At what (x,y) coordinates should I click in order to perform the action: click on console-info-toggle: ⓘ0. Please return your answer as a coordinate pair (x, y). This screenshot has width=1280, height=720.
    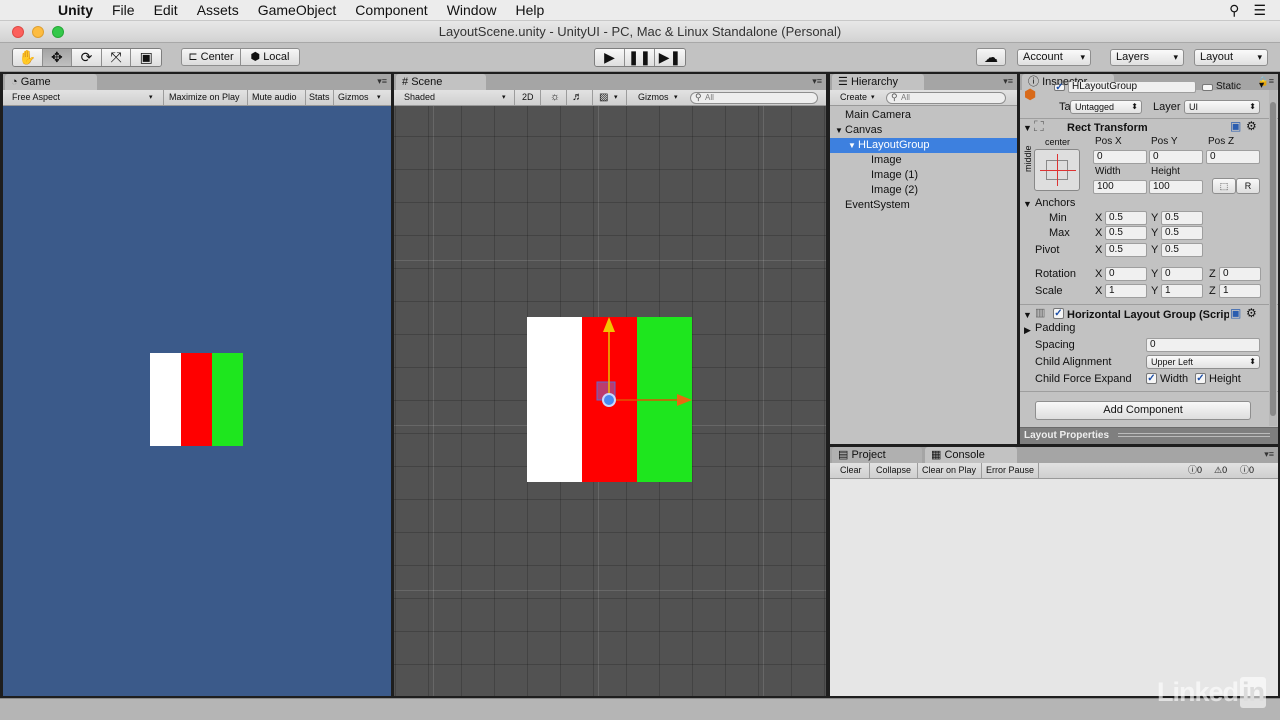
    Looking at the image, I should click on (1195, 470).